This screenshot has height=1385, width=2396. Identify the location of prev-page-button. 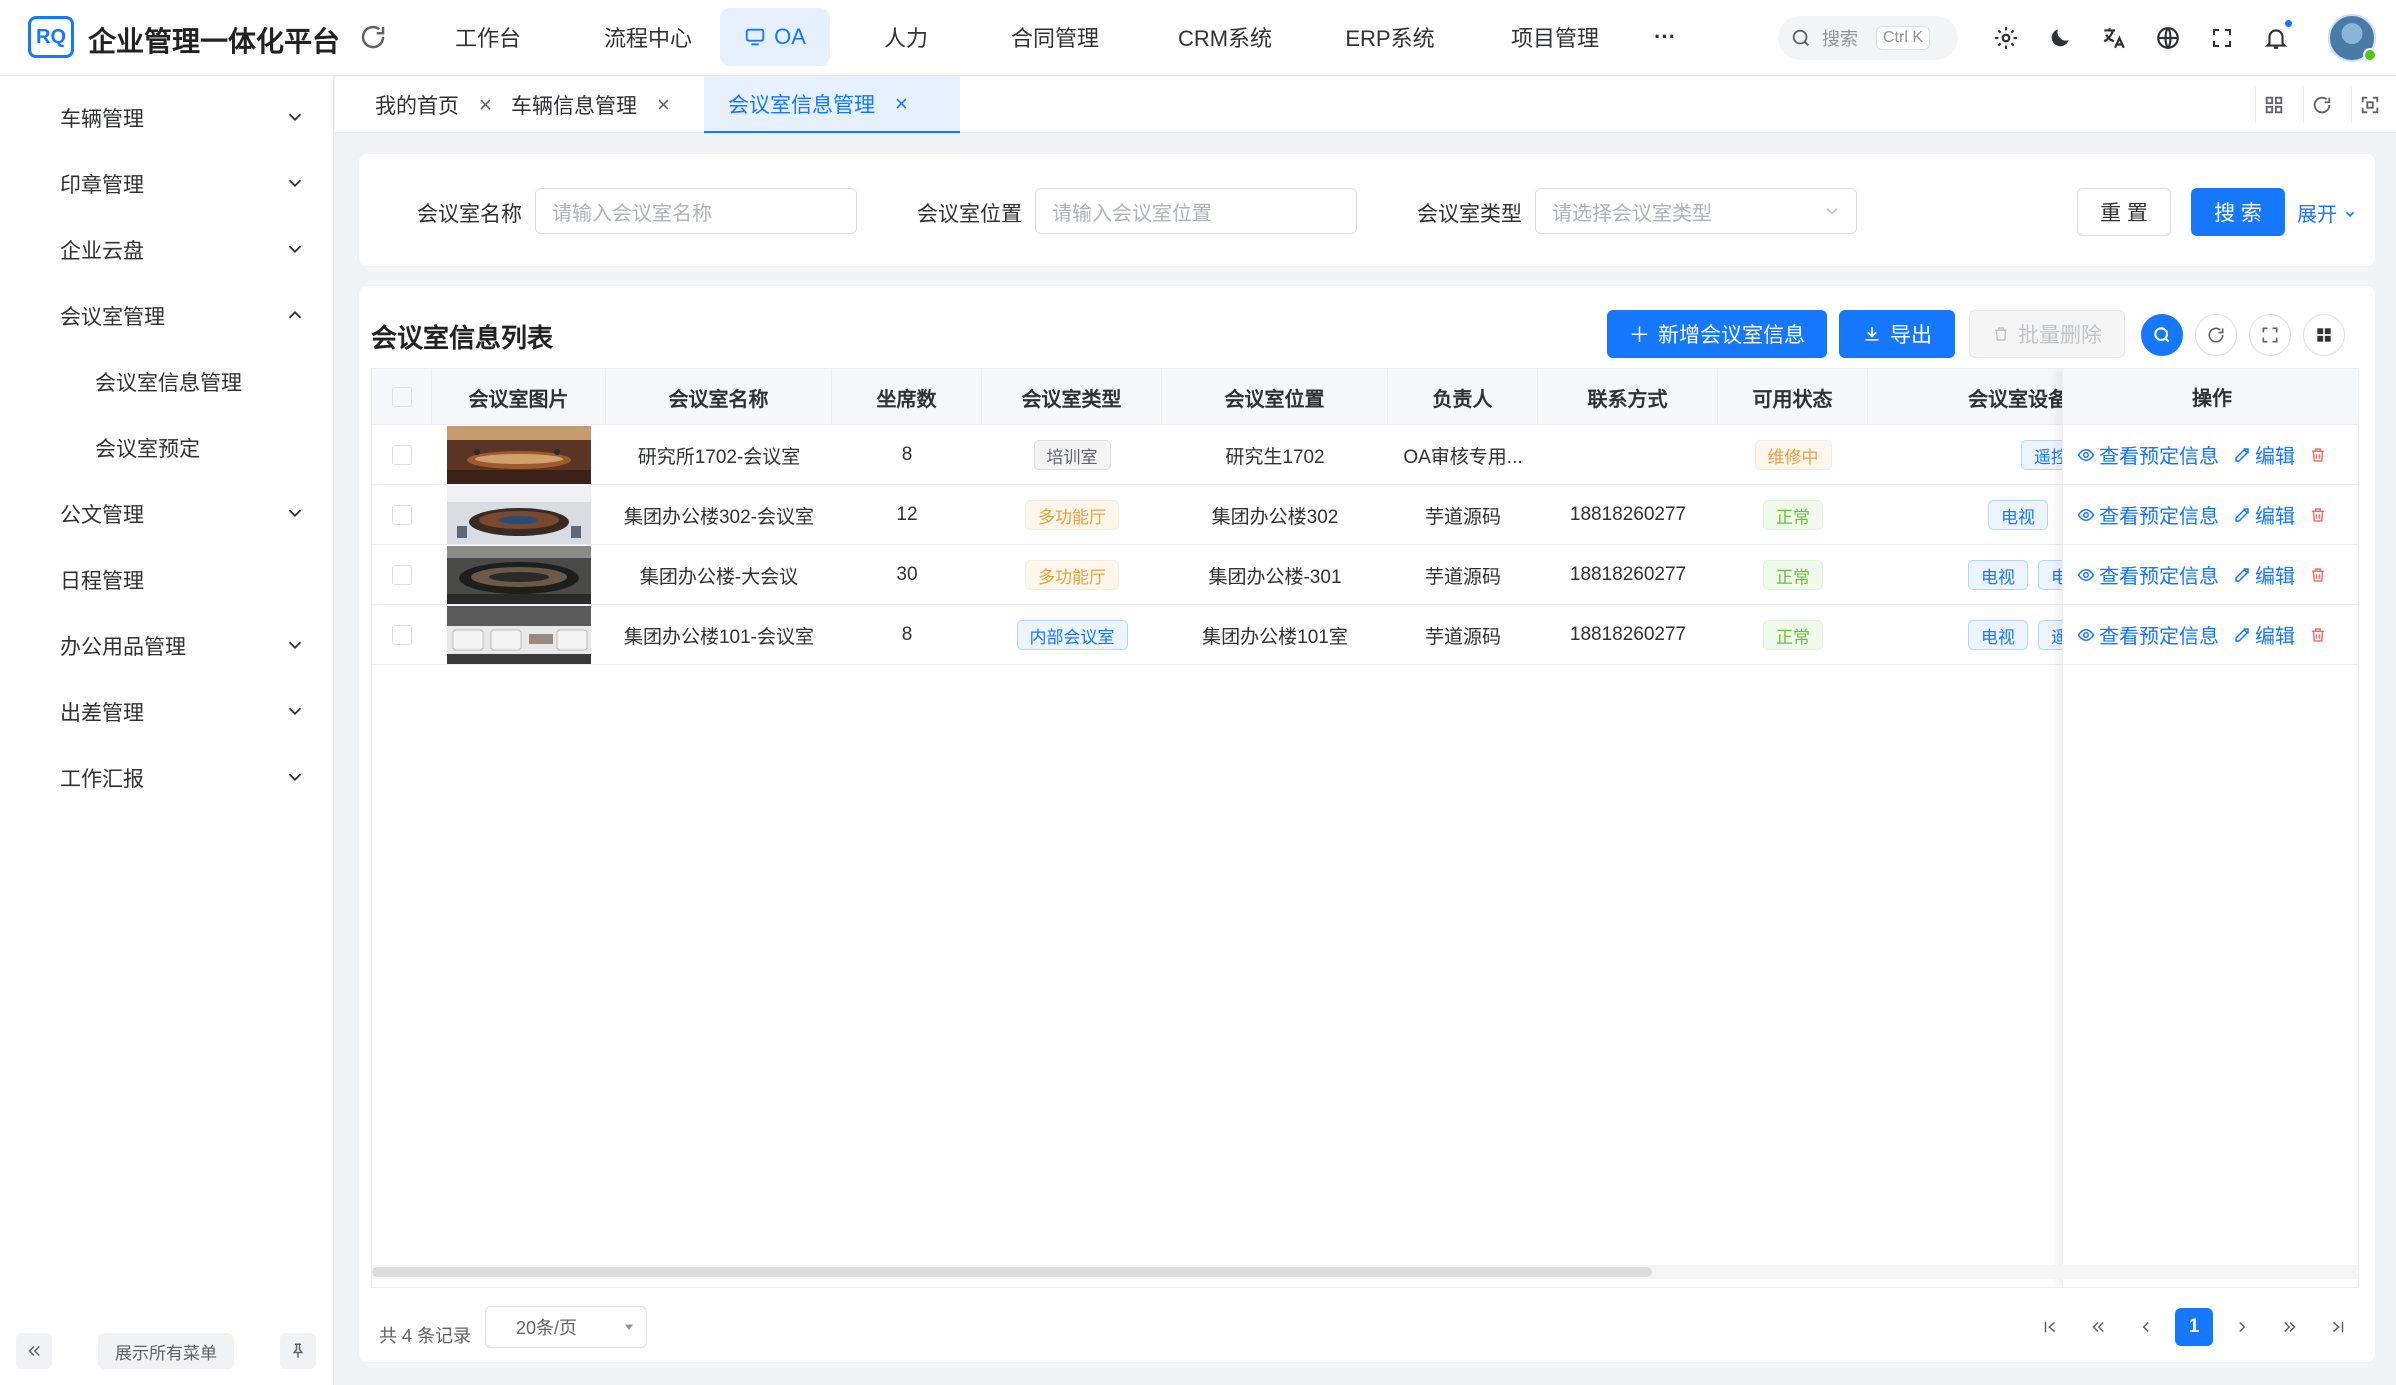
(2146, 1327).